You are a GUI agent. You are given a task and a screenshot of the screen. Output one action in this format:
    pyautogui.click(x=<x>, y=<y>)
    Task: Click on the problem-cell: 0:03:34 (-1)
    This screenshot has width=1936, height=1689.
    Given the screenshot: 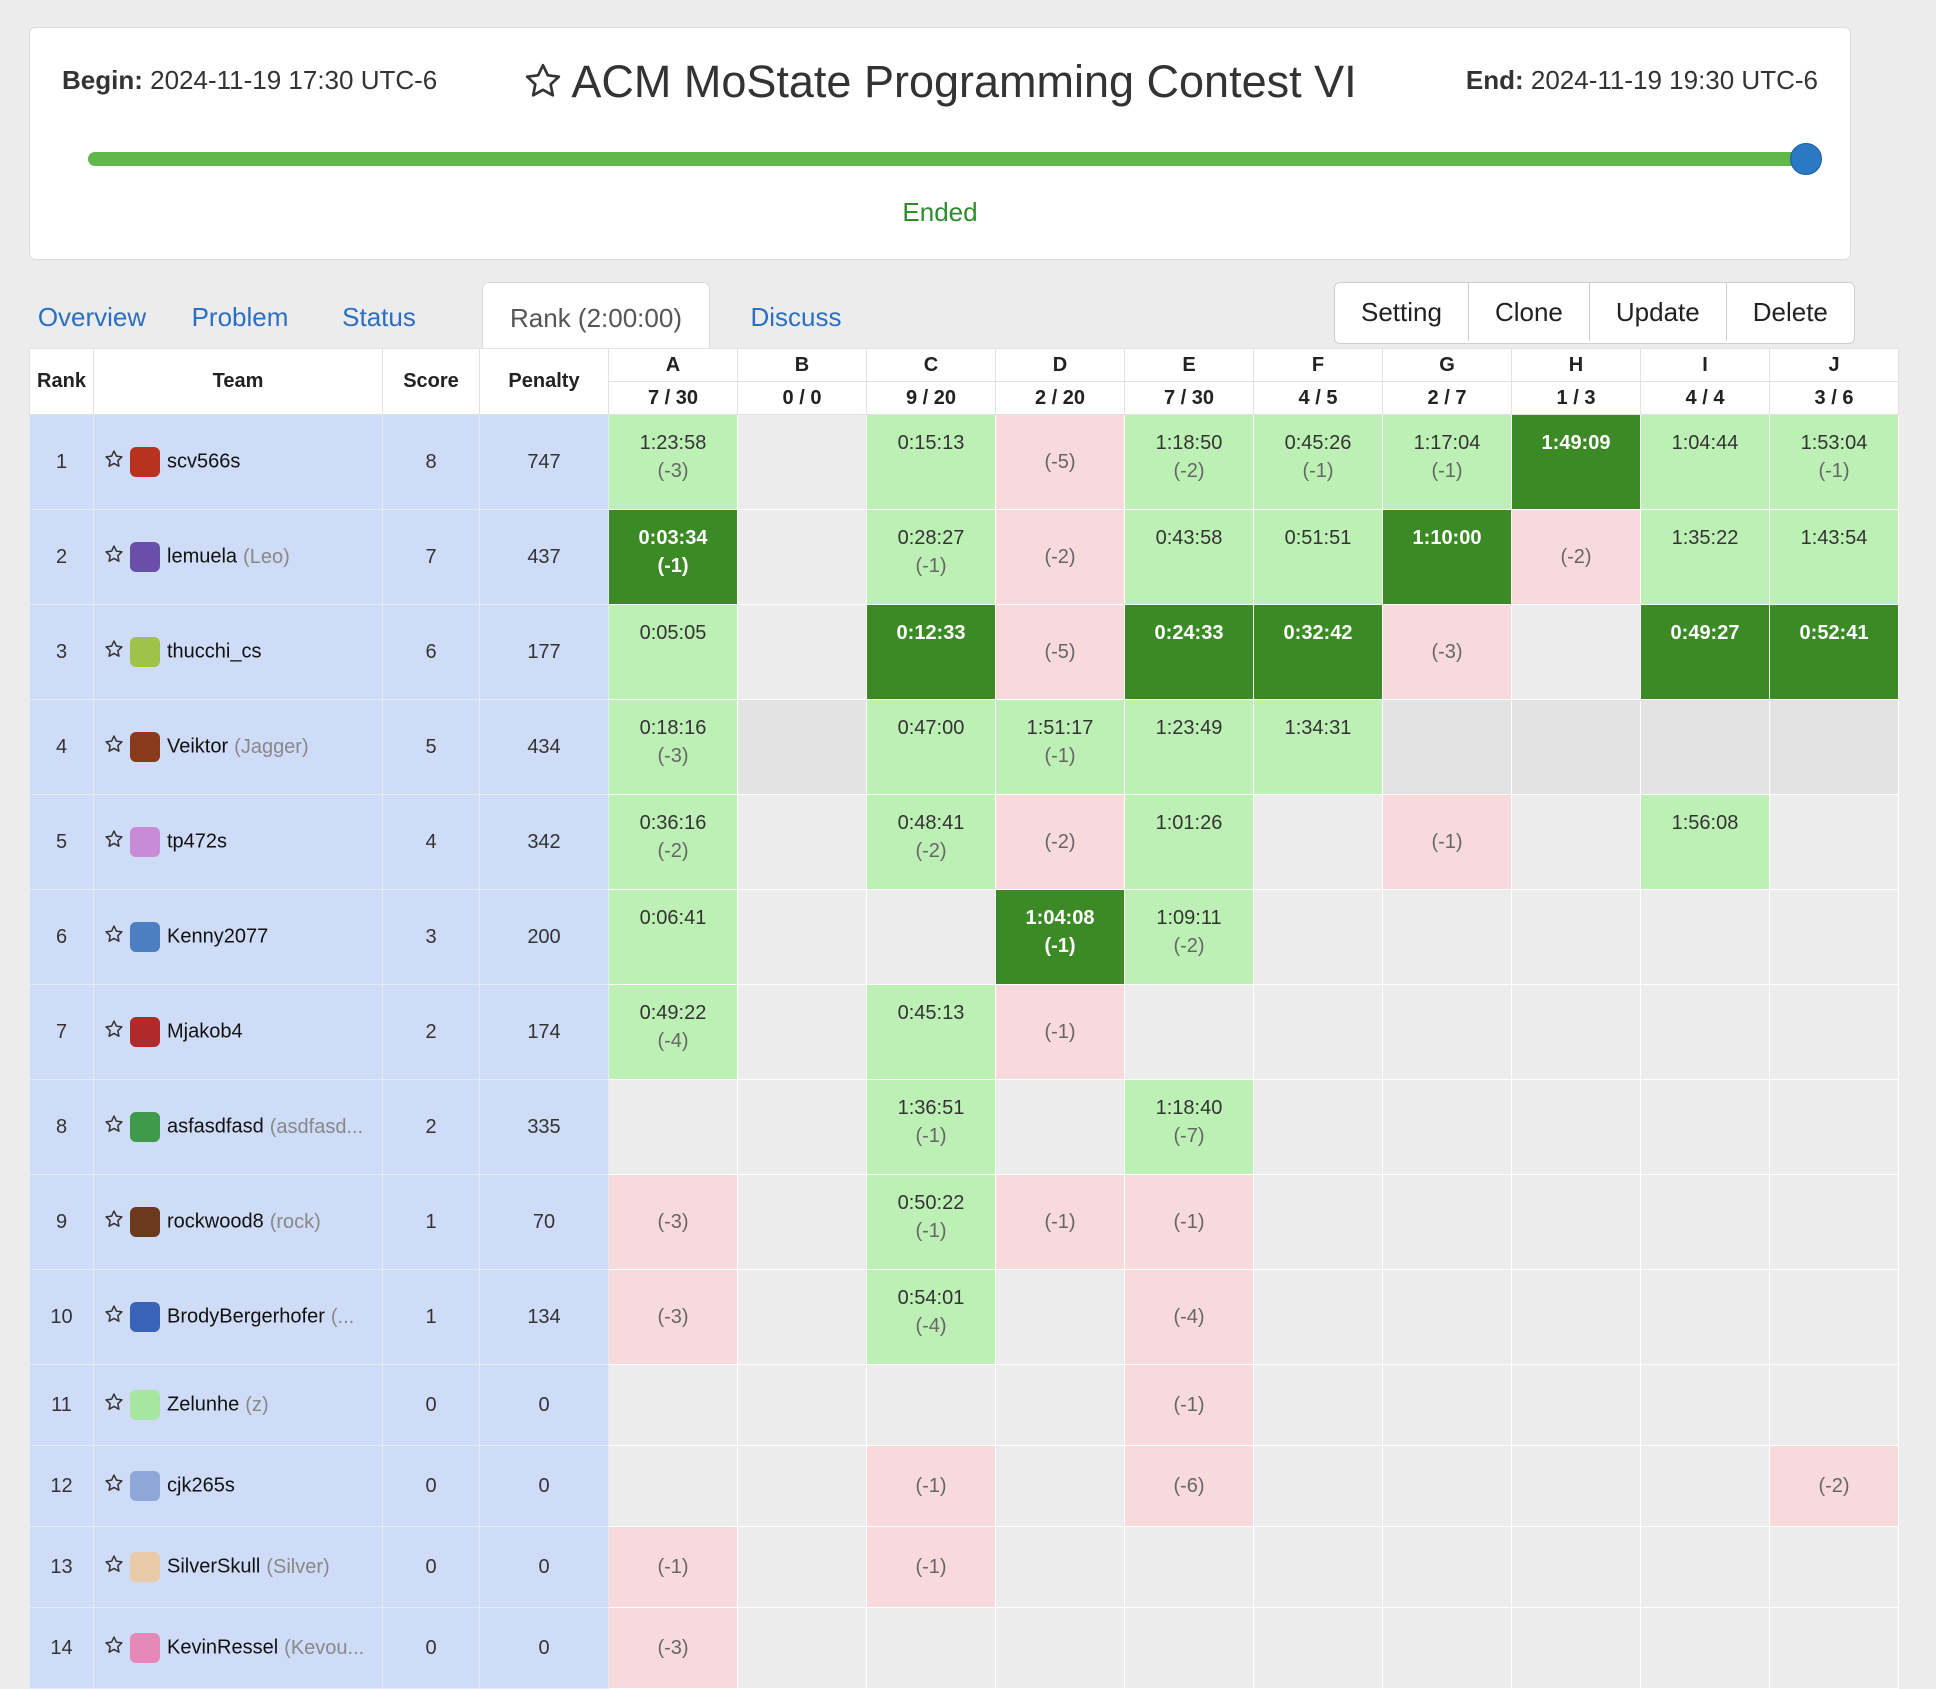 What is the action you would take?
    pyautogui.click(x=673, y=557)
    